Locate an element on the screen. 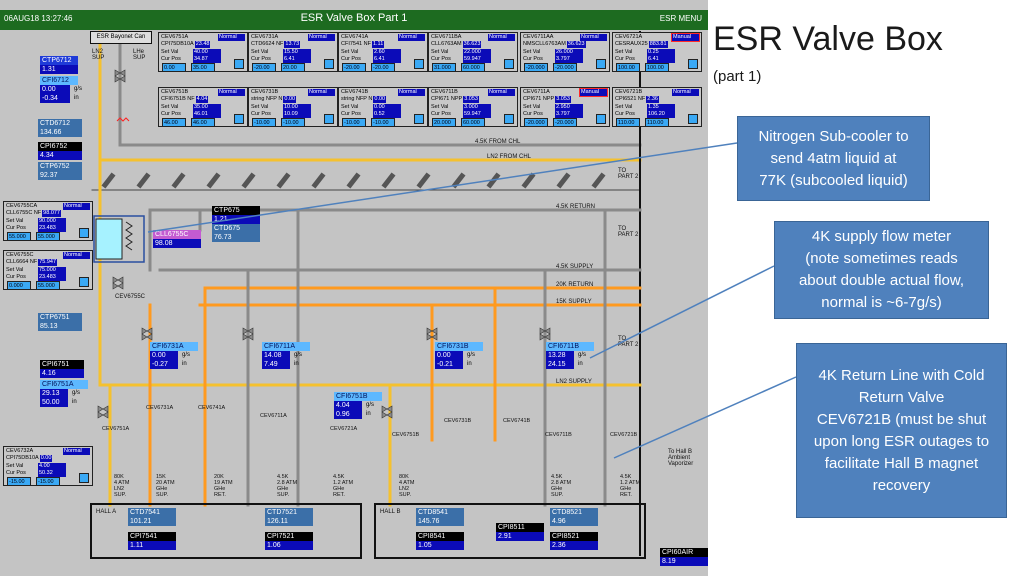  ctp6712-readout: CTP6712 1.31 is located at coordinates (59, 65).